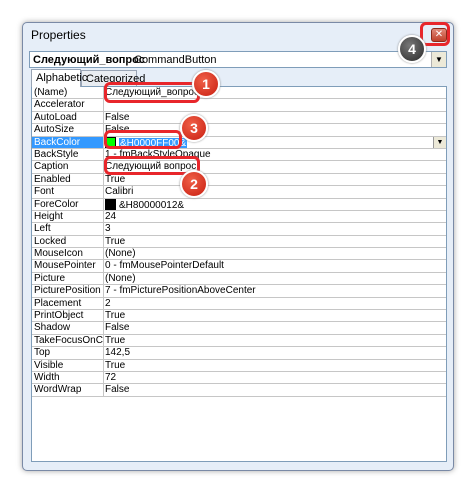 The image size is (474, 489). I want to click on property-row-placement: Placement 2, so click(239, 304).